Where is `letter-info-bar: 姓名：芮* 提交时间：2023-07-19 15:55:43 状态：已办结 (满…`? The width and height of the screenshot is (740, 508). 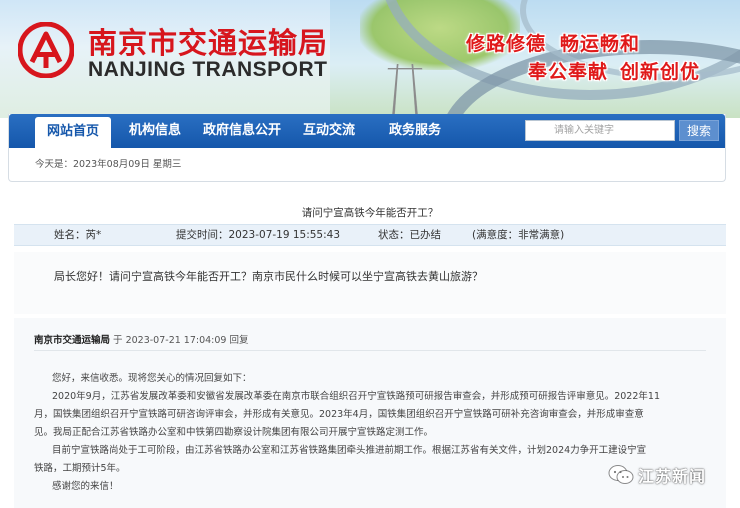
letter-info-bar: 姓名：芮* 提交时间：2023-07-19 15:55:43 状态：已办结 (满… is located at coordinates (370, 235).